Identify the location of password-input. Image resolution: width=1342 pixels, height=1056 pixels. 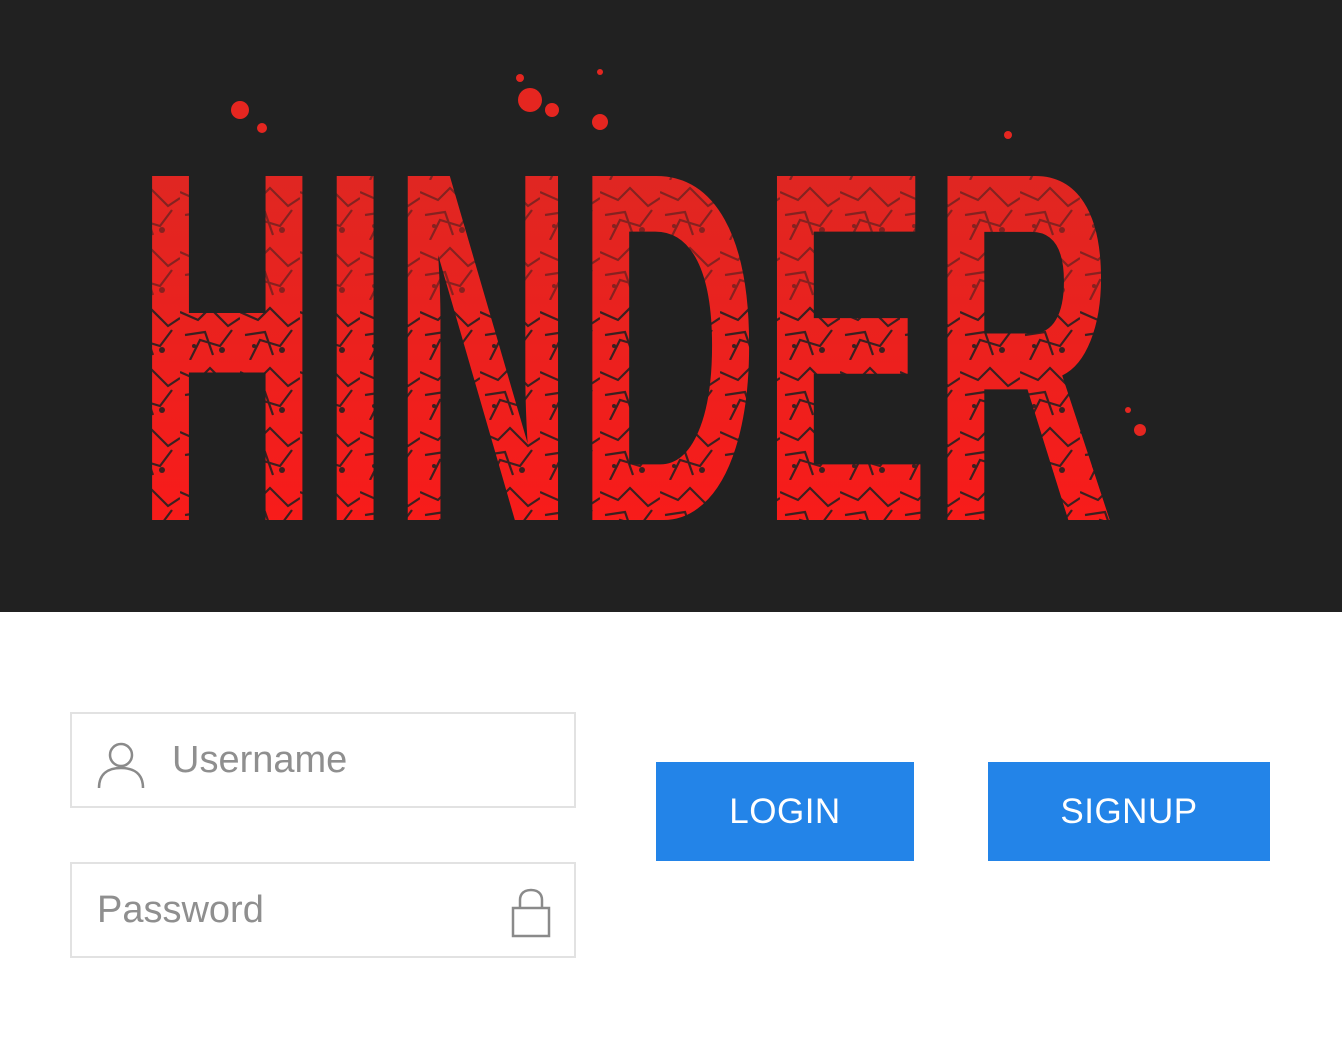
(290, 910).